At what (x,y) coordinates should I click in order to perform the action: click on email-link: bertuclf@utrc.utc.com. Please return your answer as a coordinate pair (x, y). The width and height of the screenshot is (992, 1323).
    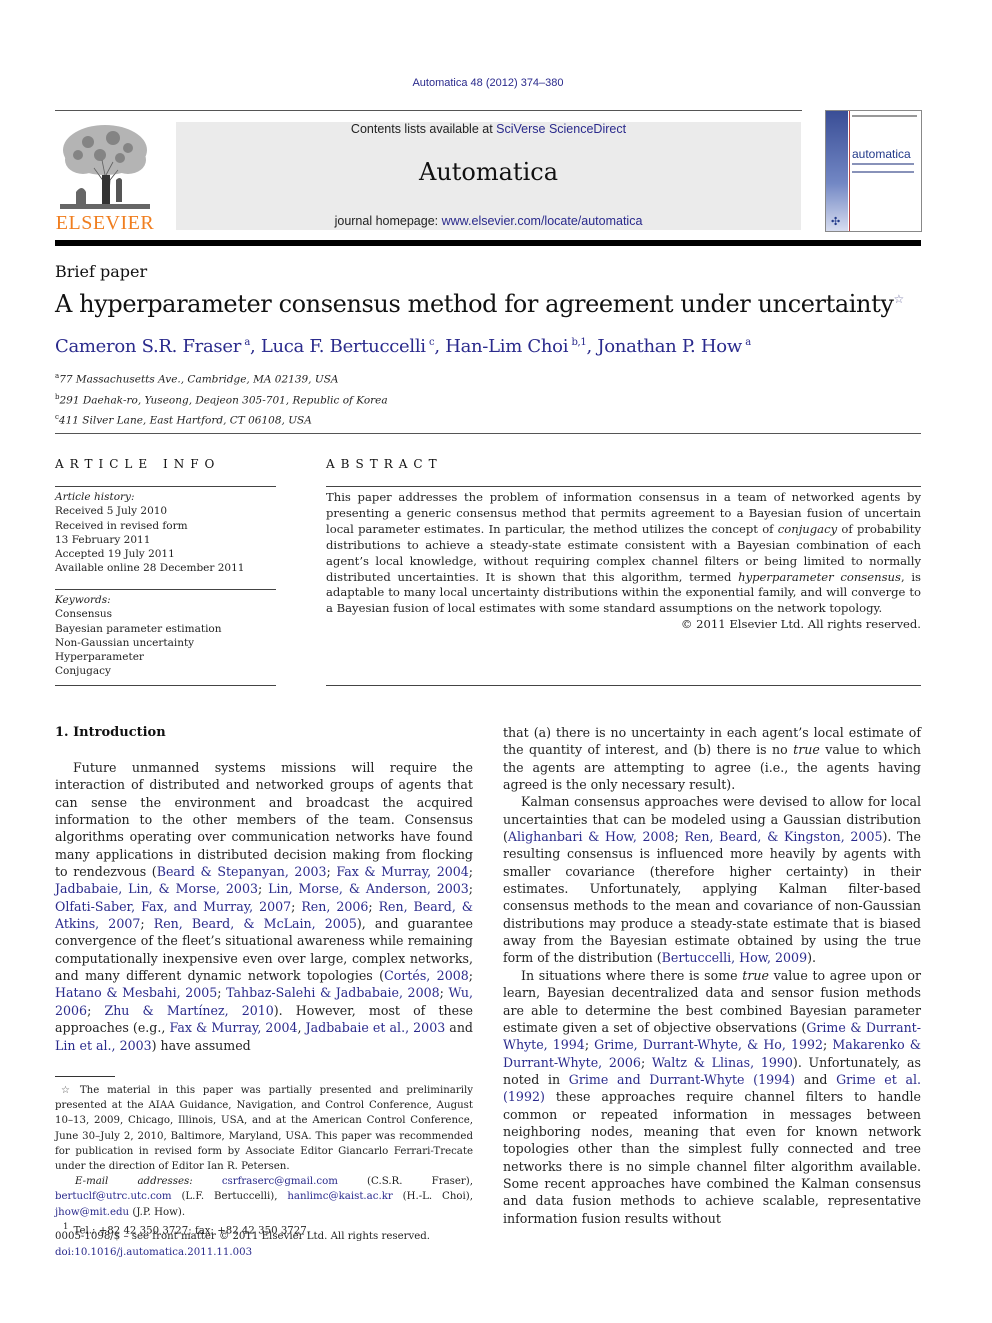
    Looking at the image, I should click on (113, 1196).